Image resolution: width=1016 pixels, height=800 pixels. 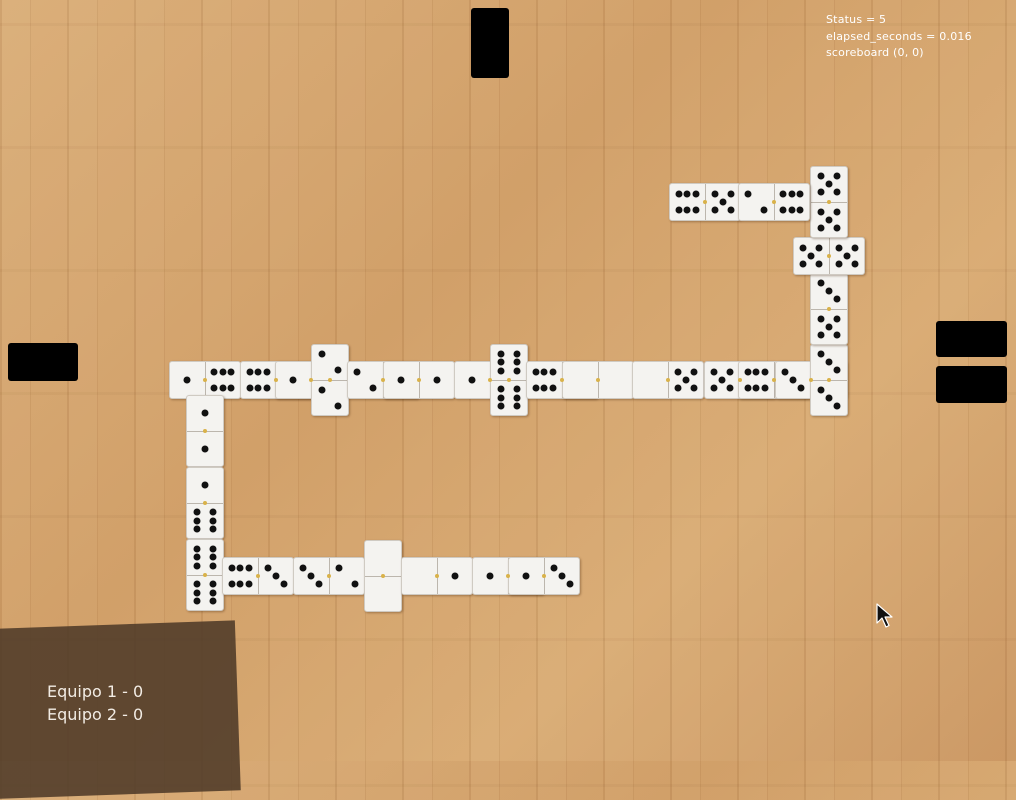 I want to click on top-opponent-hidden-tile, so click(x=490, y=43).